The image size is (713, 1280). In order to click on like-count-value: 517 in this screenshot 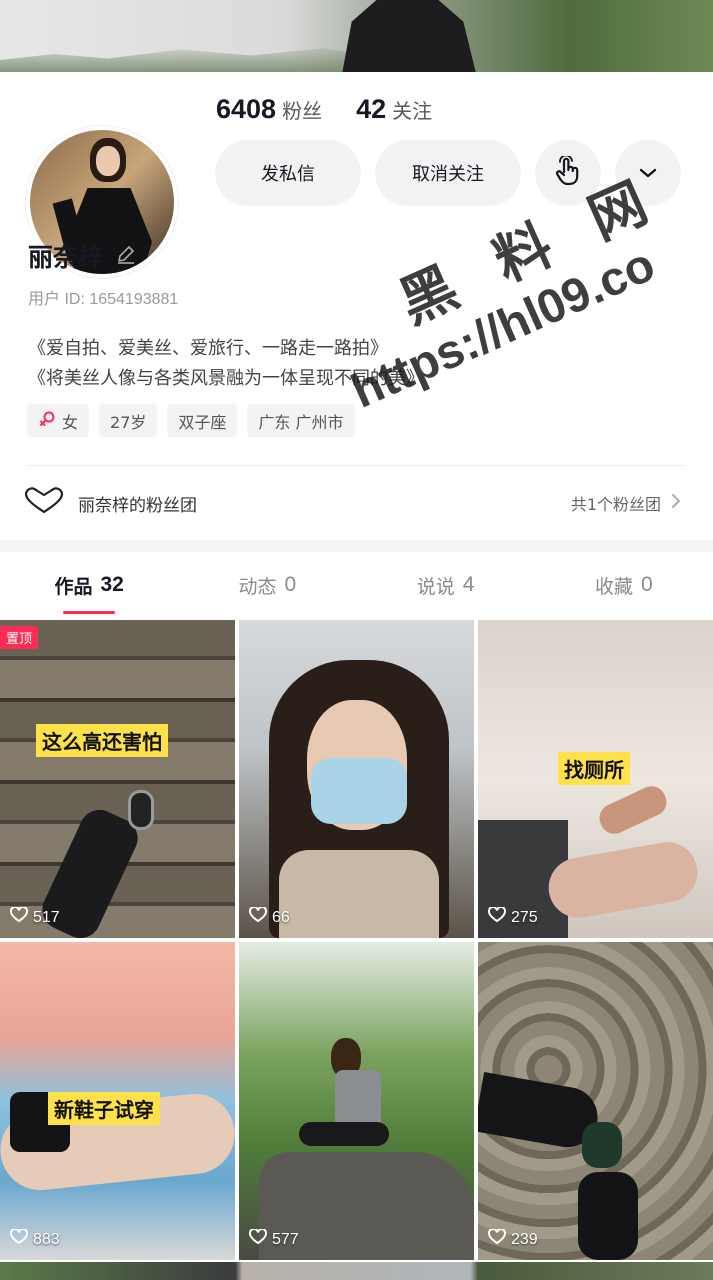, I will do `click(46, 917)`.